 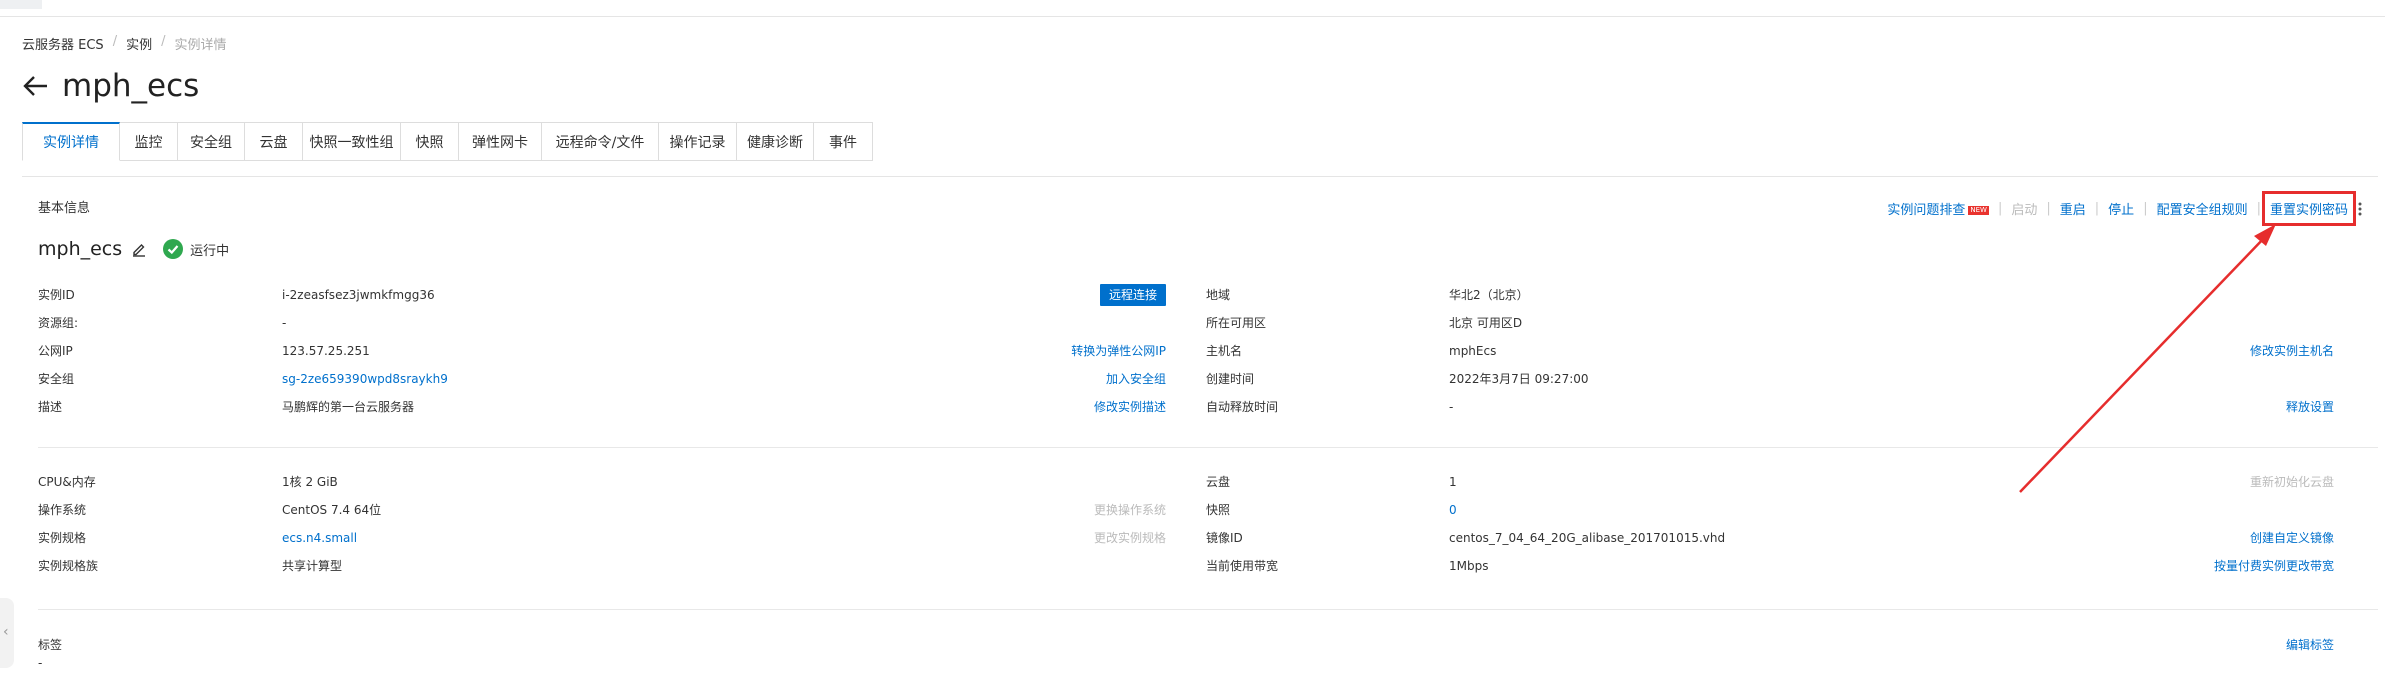 What do you see at coordinates (56, 295) in the screenshot?
I see `instance-id-label: 实例ID` at bounding box center [56, 295].